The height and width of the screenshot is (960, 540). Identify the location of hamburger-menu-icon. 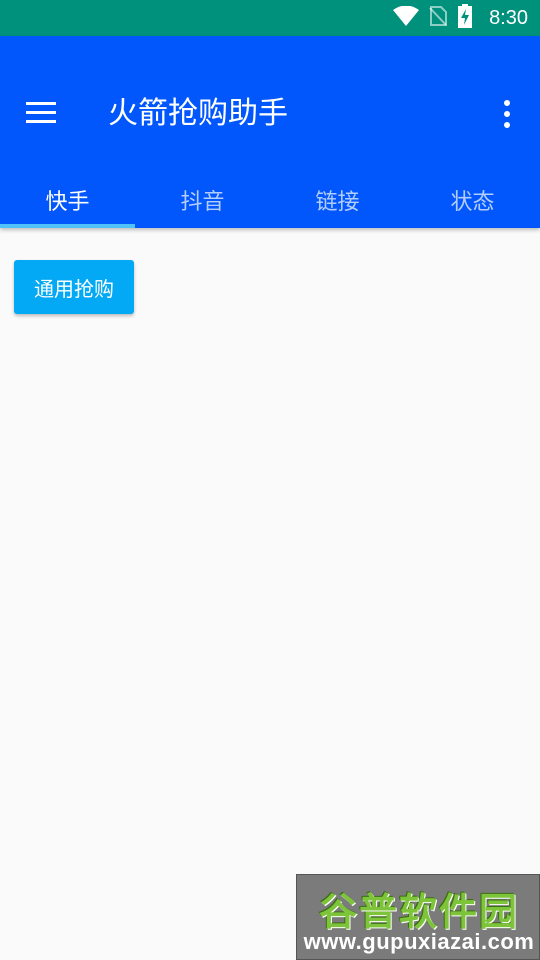
(42, 113).